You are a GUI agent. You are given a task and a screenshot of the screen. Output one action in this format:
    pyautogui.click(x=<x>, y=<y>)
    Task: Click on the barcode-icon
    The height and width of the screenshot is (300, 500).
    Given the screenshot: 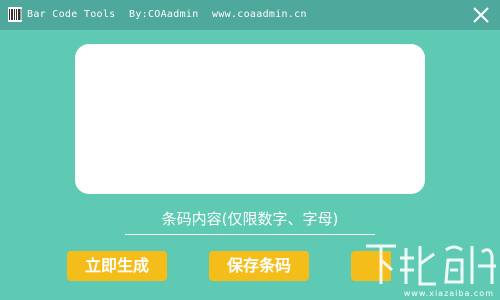 What is the action you would take?
    pyautogui.click(x=15, y=14)
    